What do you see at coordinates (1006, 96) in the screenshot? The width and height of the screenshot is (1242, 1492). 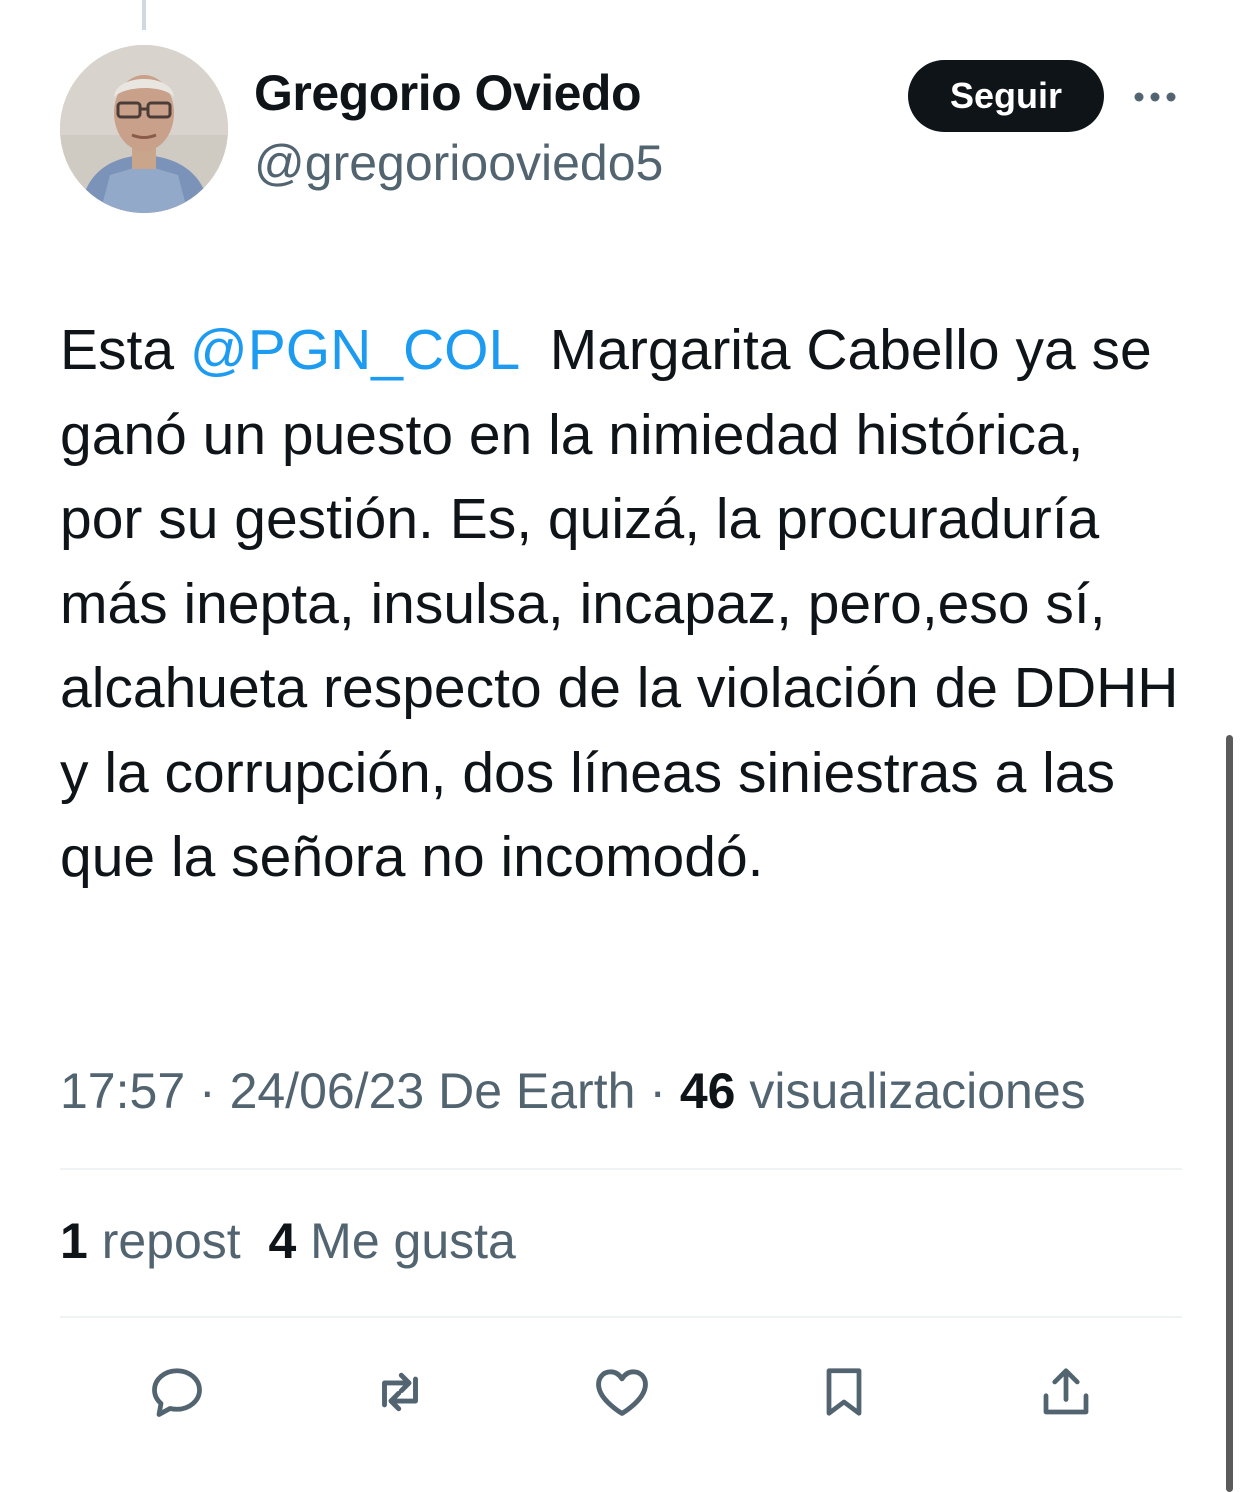 I see `follow-button: Seguir` at bounding box center [1006, 96].